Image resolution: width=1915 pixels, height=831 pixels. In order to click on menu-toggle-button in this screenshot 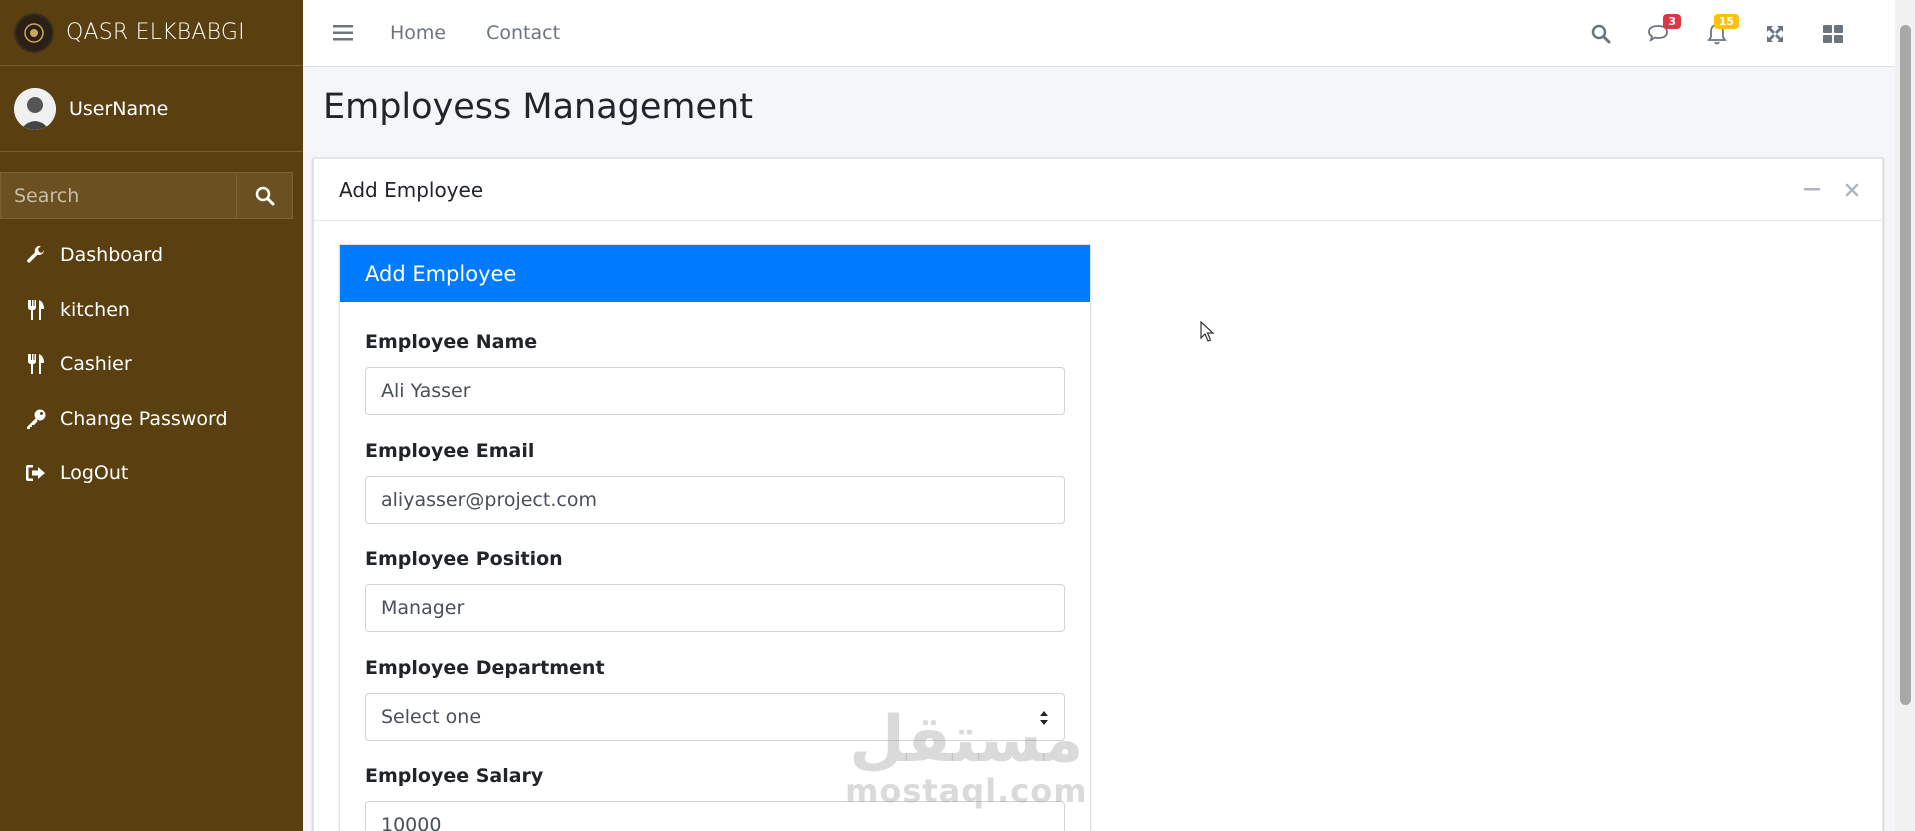, I will do `click(343, 33)`.